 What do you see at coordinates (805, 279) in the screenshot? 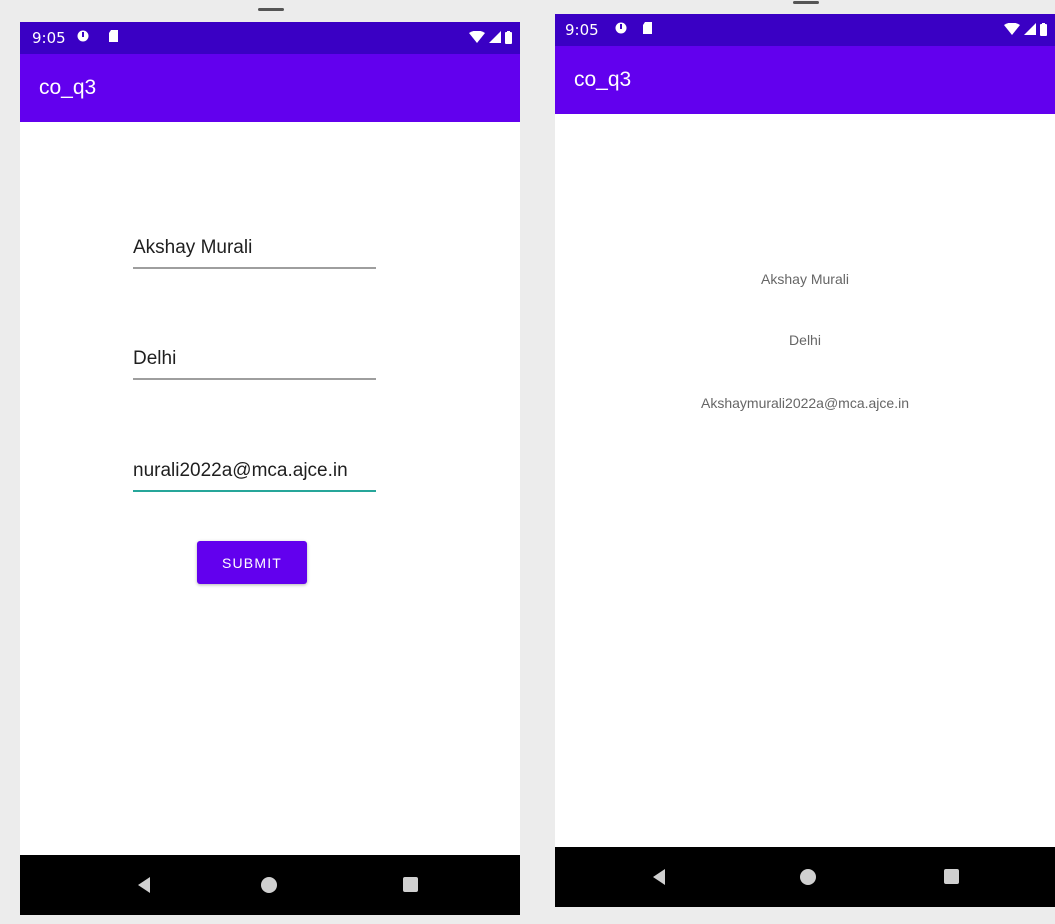
I see `name-display: Akshay Murali` at bounding box center [805, 279].